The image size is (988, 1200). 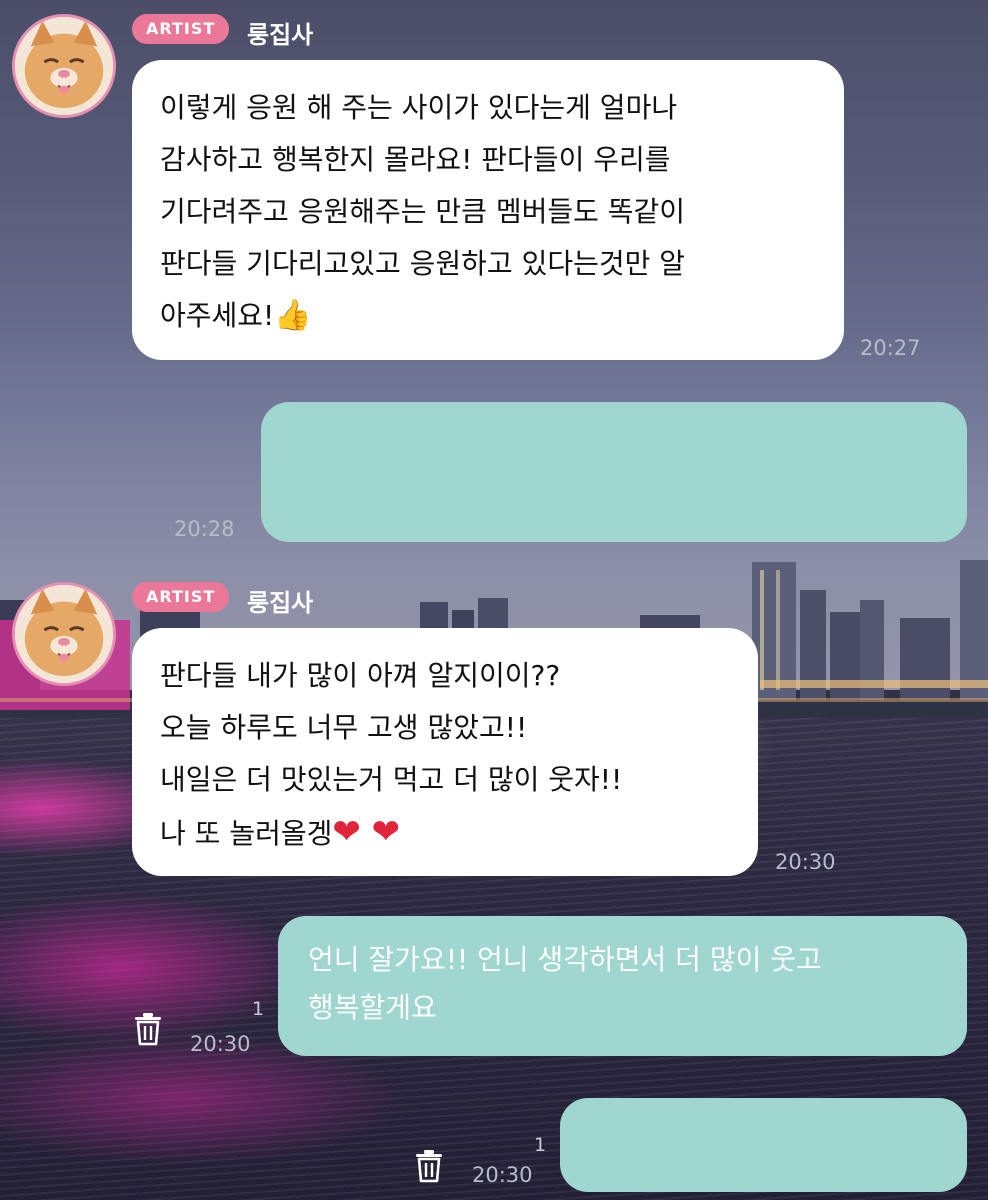 I want to click on message-text: 언니 잘가요!! 언니 생각하면서 더 많이 웃고 행복할게요, so click(x=565, y=983).